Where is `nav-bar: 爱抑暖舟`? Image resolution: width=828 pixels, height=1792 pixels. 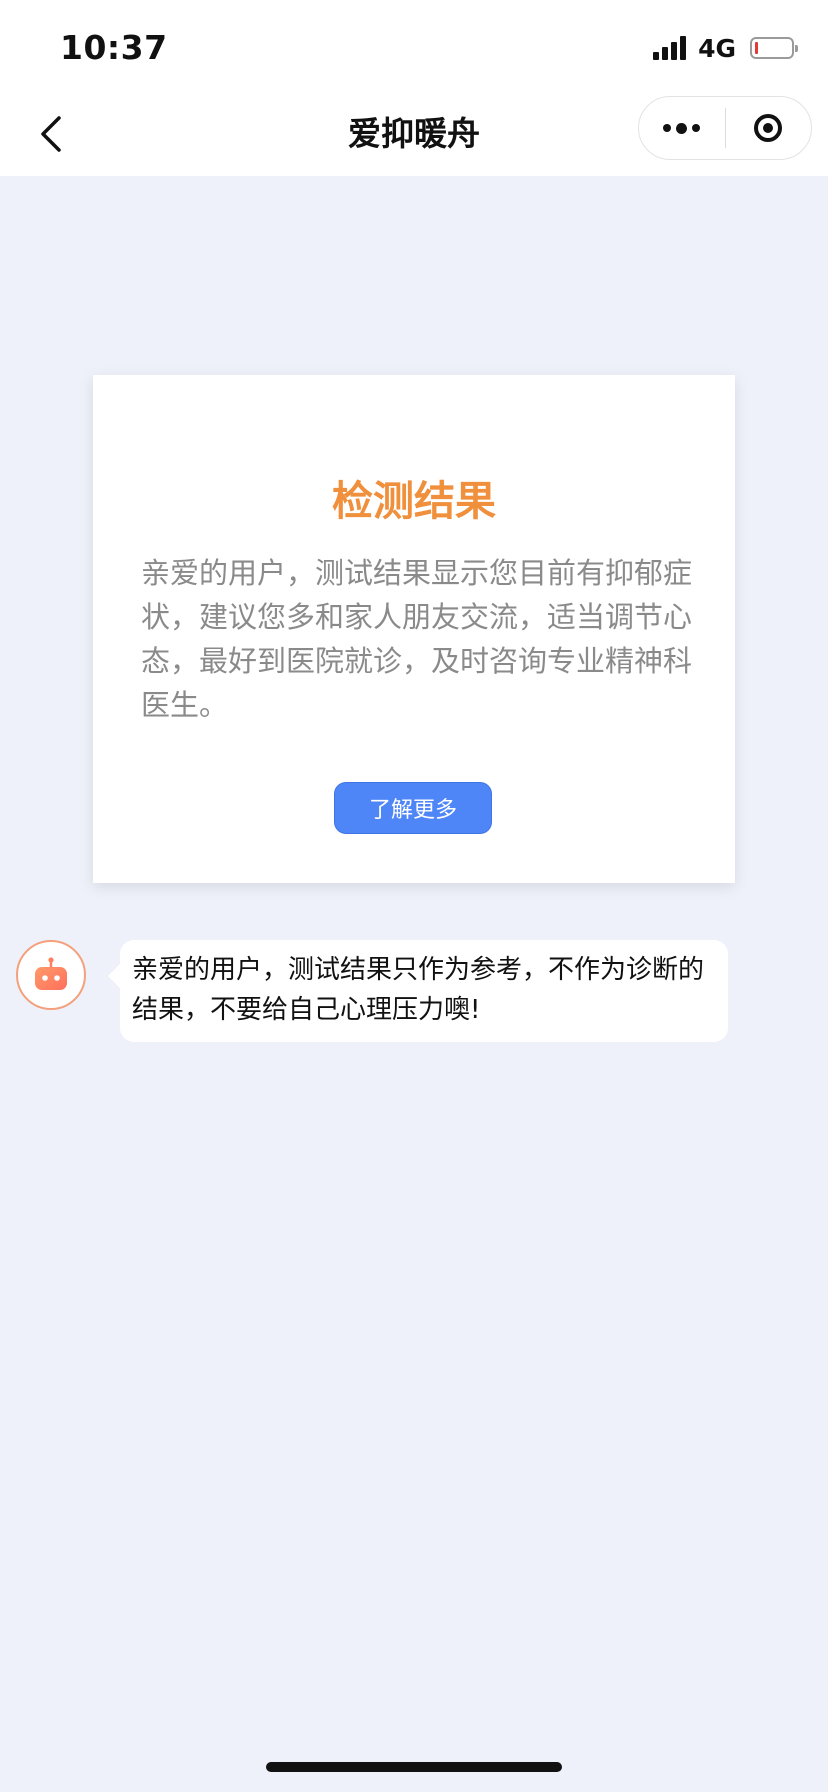 nav-bar: 爱抑暖舟 is located at coordinates (414, 134).